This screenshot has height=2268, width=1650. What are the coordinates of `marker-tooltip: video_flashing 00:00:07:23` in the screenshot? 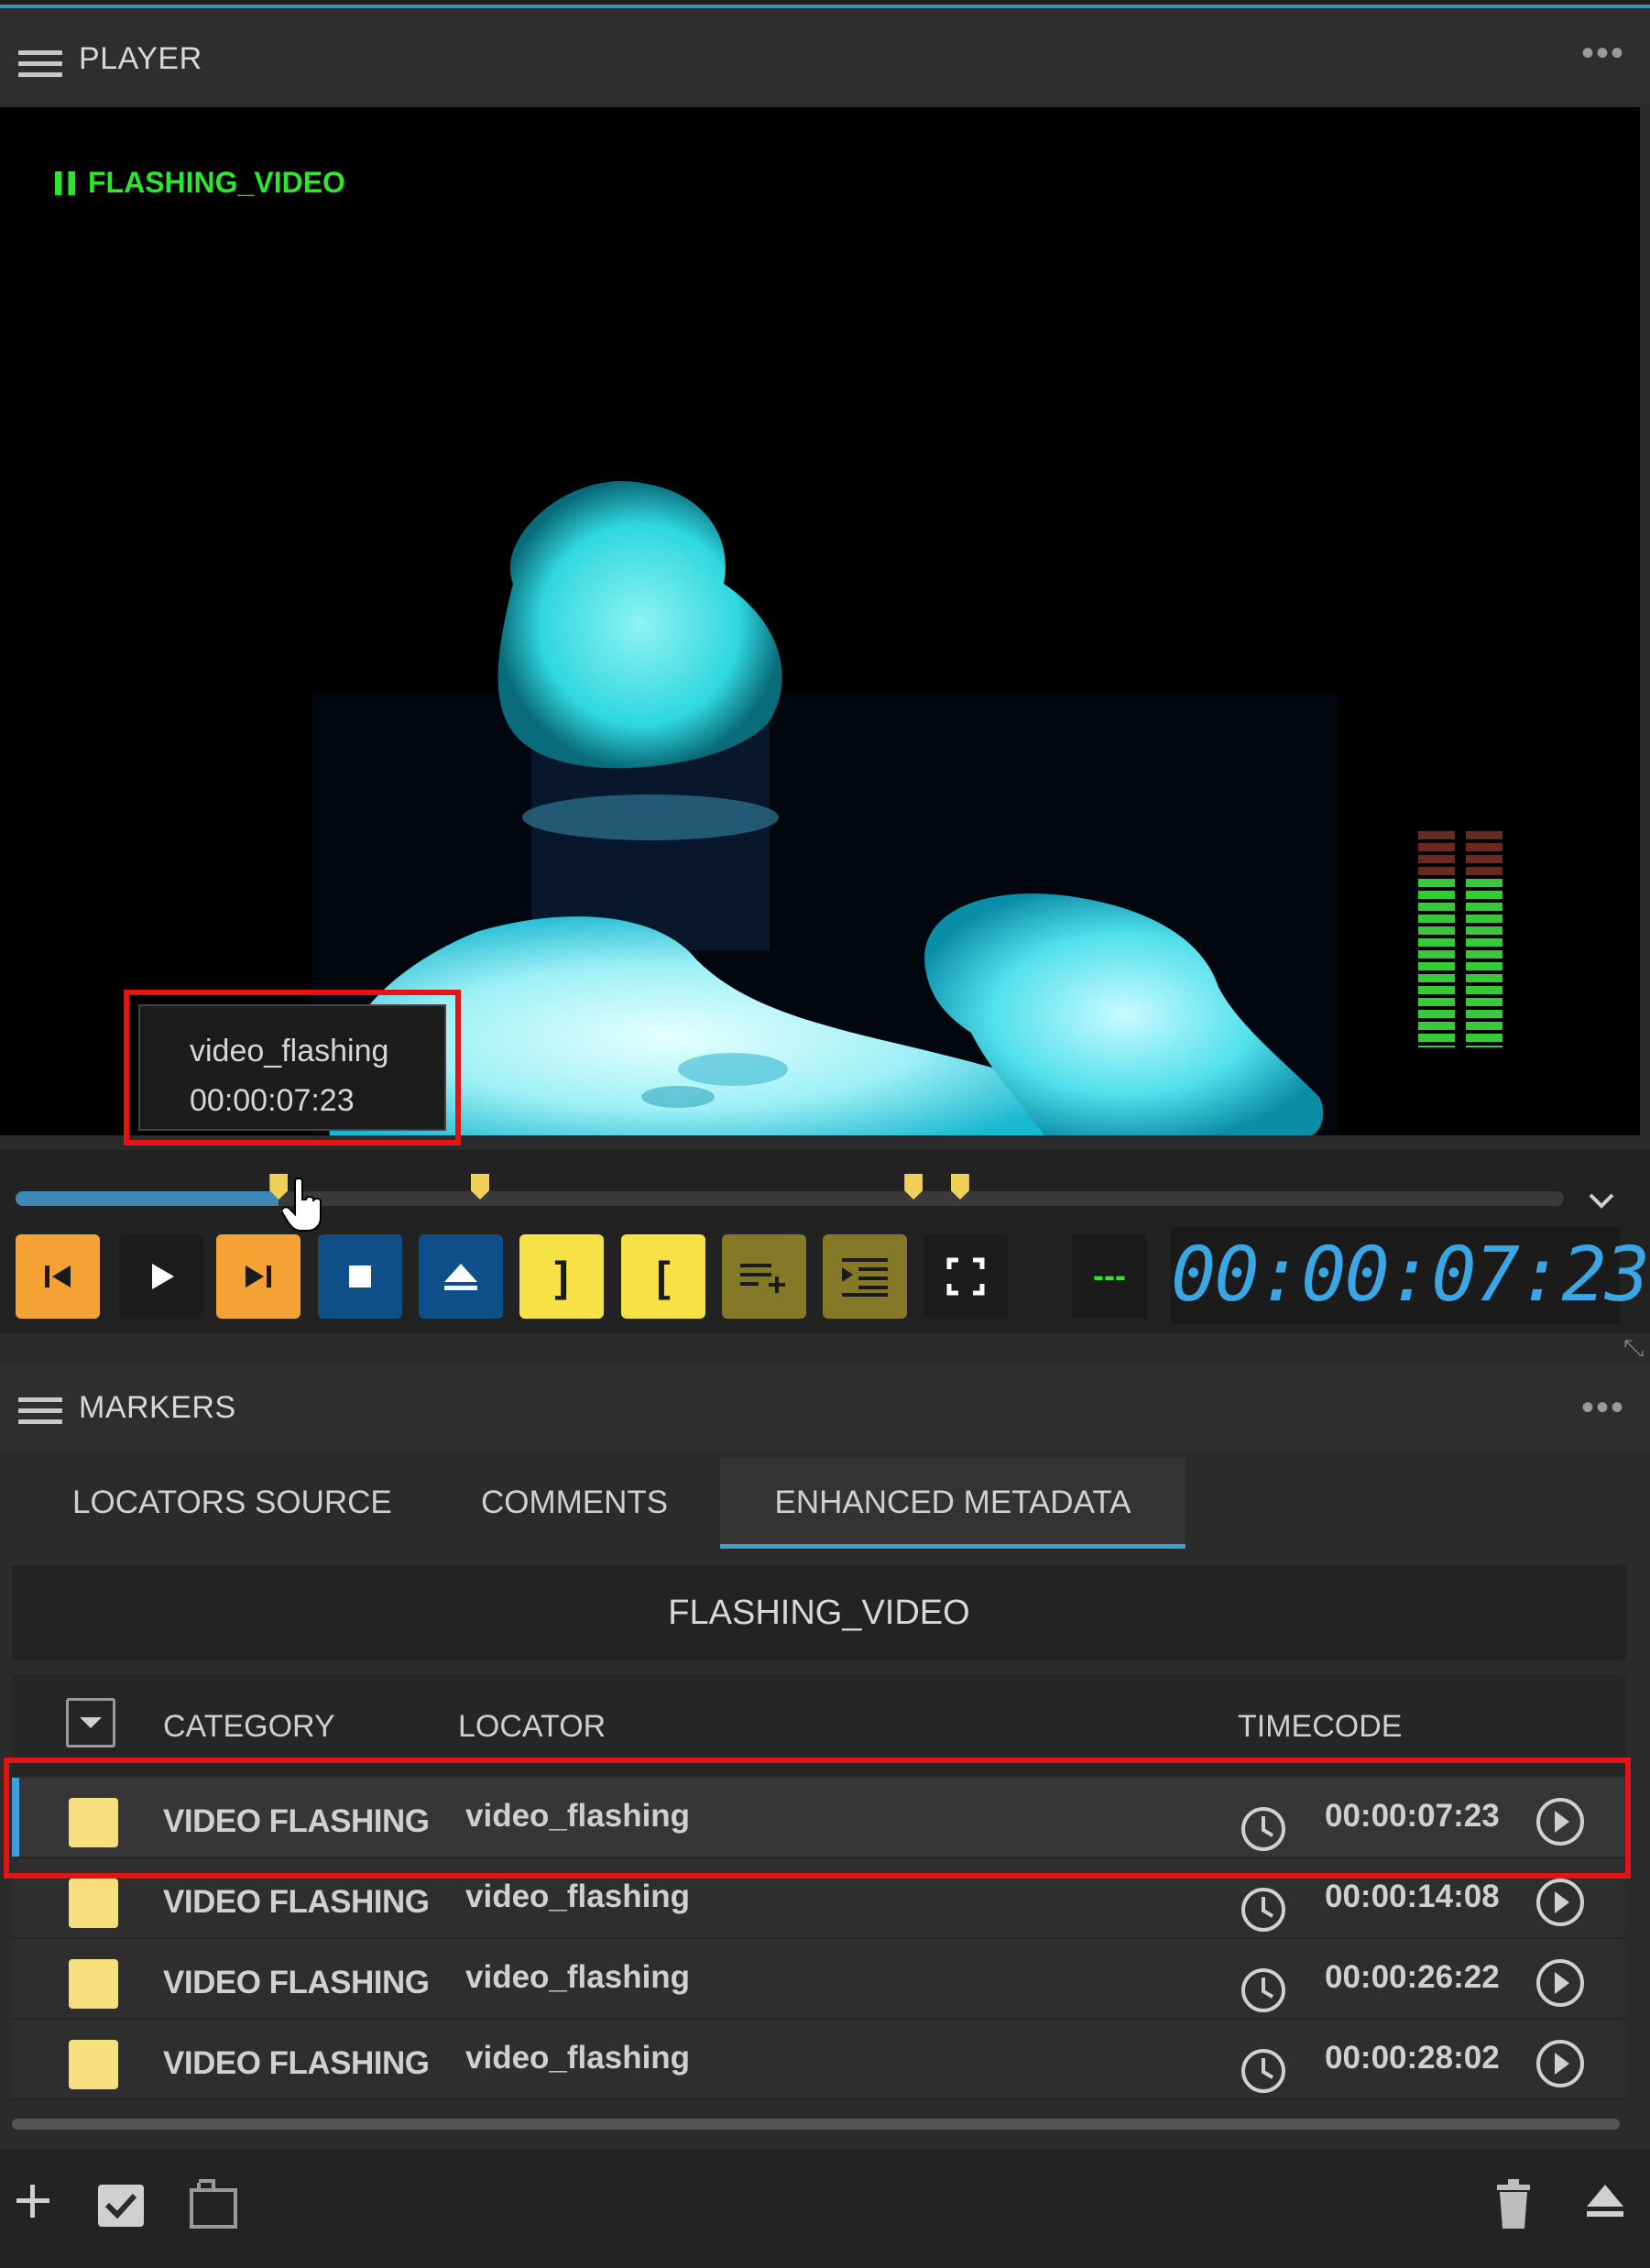 It's located at (292, 1067).